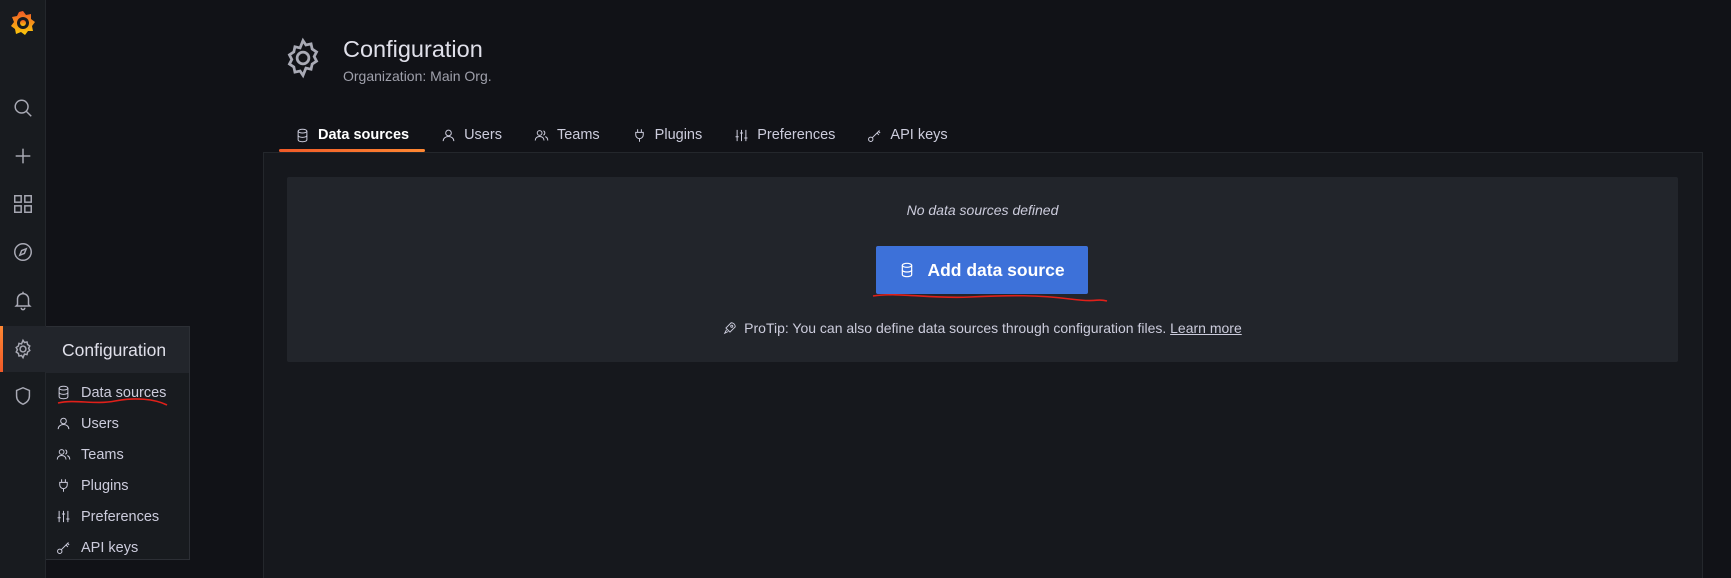  I want to click on flyout-item-preferences: Preferences, so click(117, 516).